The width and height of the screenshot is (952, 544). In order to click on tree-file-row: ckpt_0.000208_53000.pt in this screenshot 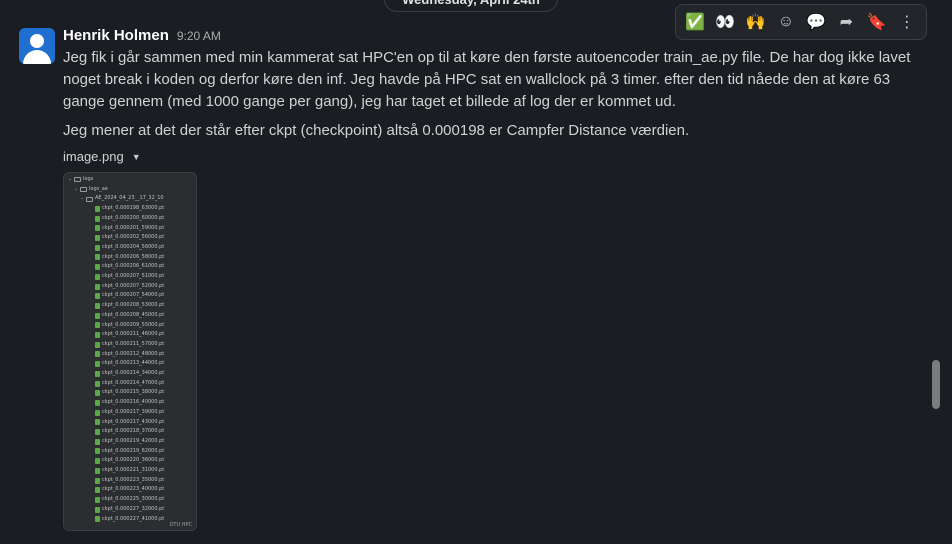, I will do `click(129, 306)`.